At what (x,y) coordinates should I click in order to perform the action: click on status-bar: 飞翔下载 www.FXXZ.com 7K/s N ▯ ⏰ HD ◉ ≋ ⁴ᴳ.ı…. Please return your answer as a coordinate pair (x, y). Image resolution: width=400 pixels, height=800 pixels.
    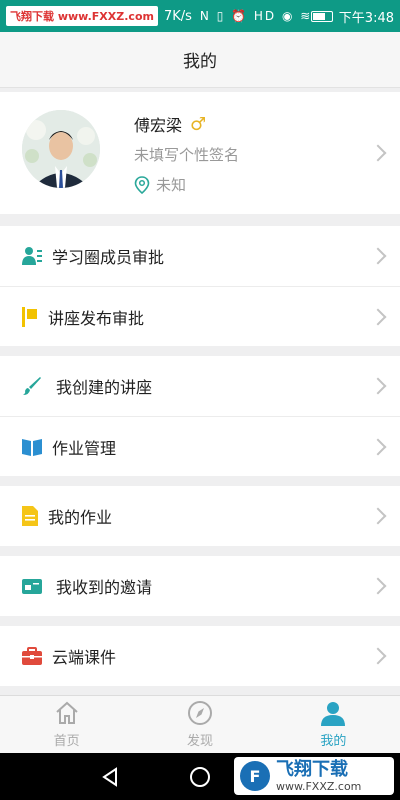
    Looking at the image, I should click on (200, 16).